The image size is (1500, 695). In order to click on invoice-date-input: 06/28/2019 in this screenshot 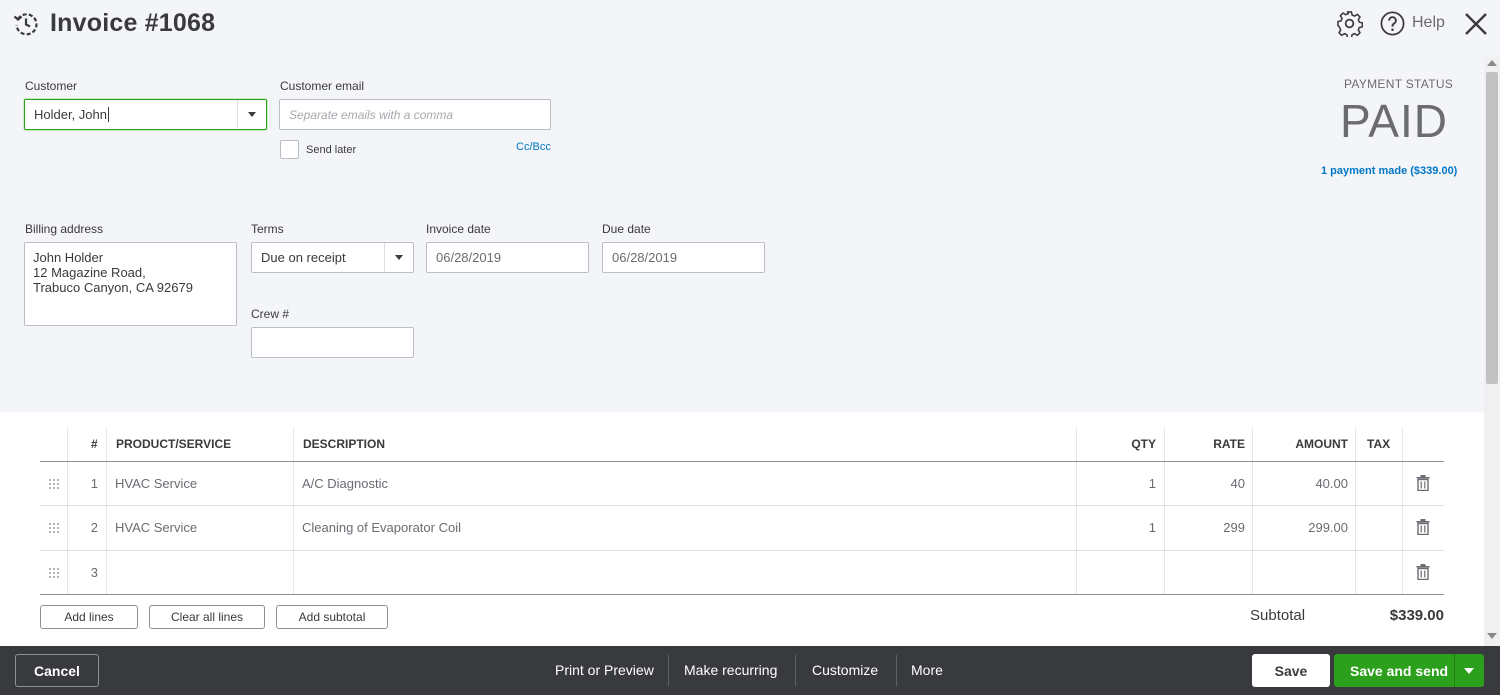, I will do `click(507, 257)`.